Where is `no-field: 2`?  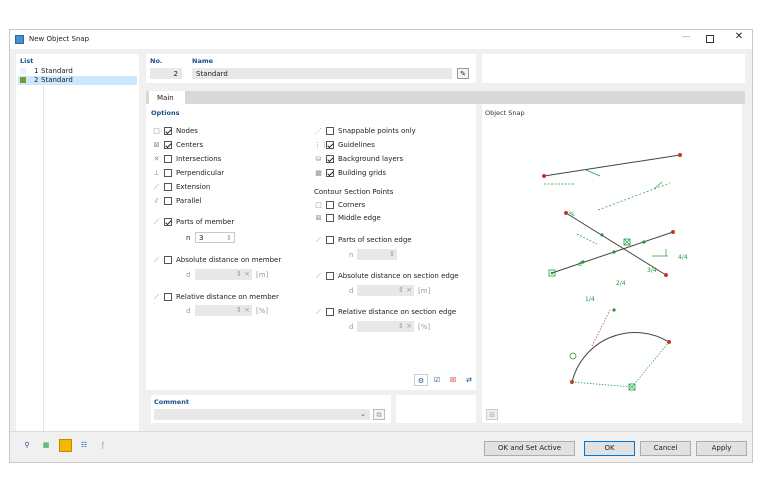
no-field: 2 is located at coordinates (166, 73).